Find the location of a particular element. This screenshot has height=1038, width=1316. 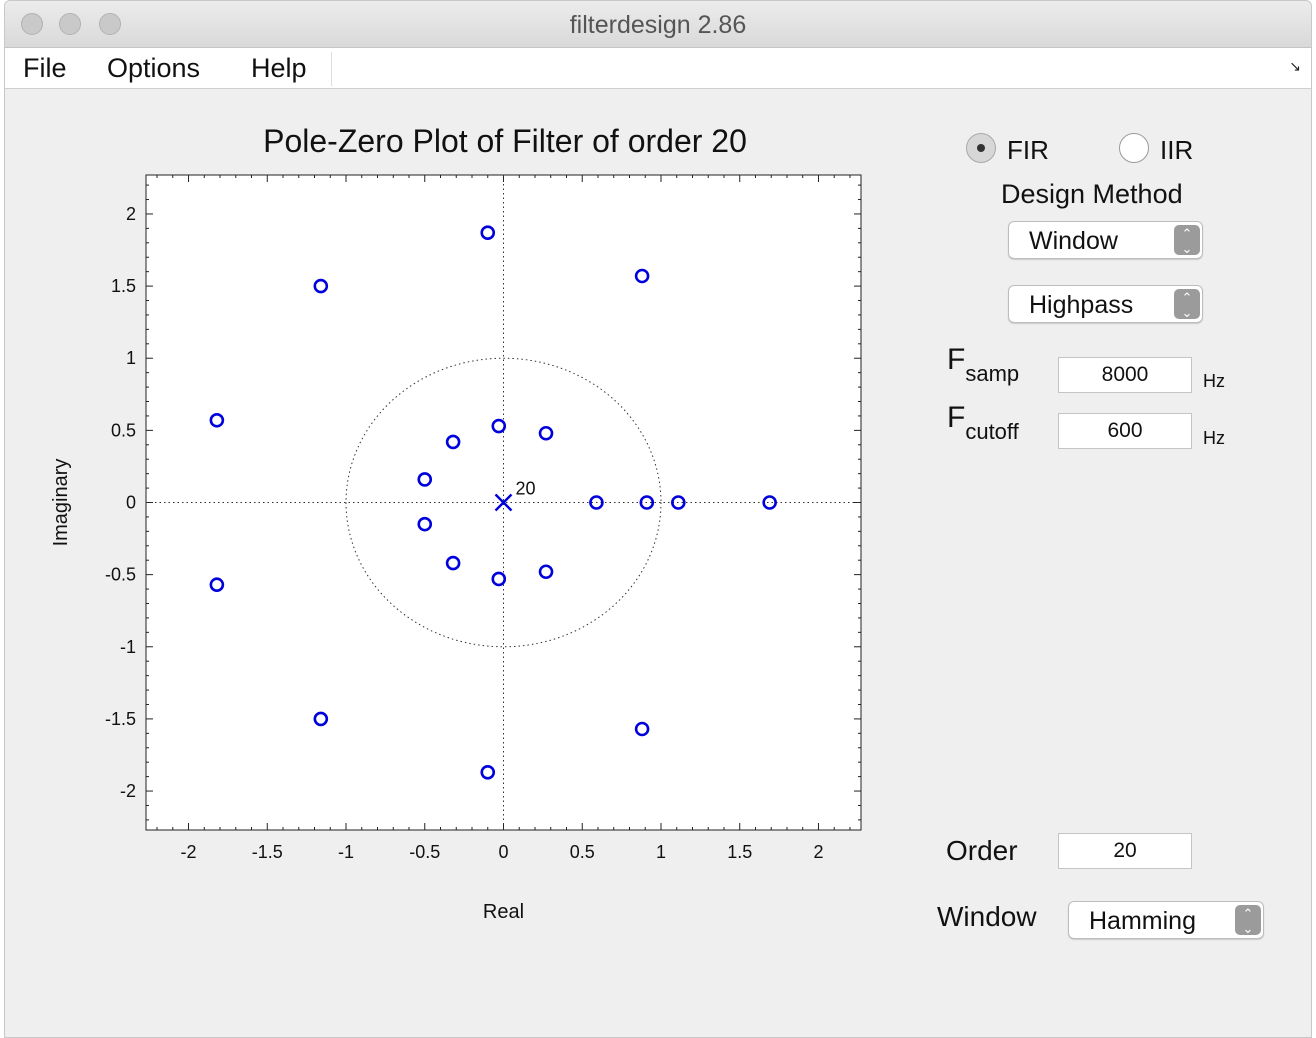

x-tick-label: -0.5 is located at coordinates (424, 852).